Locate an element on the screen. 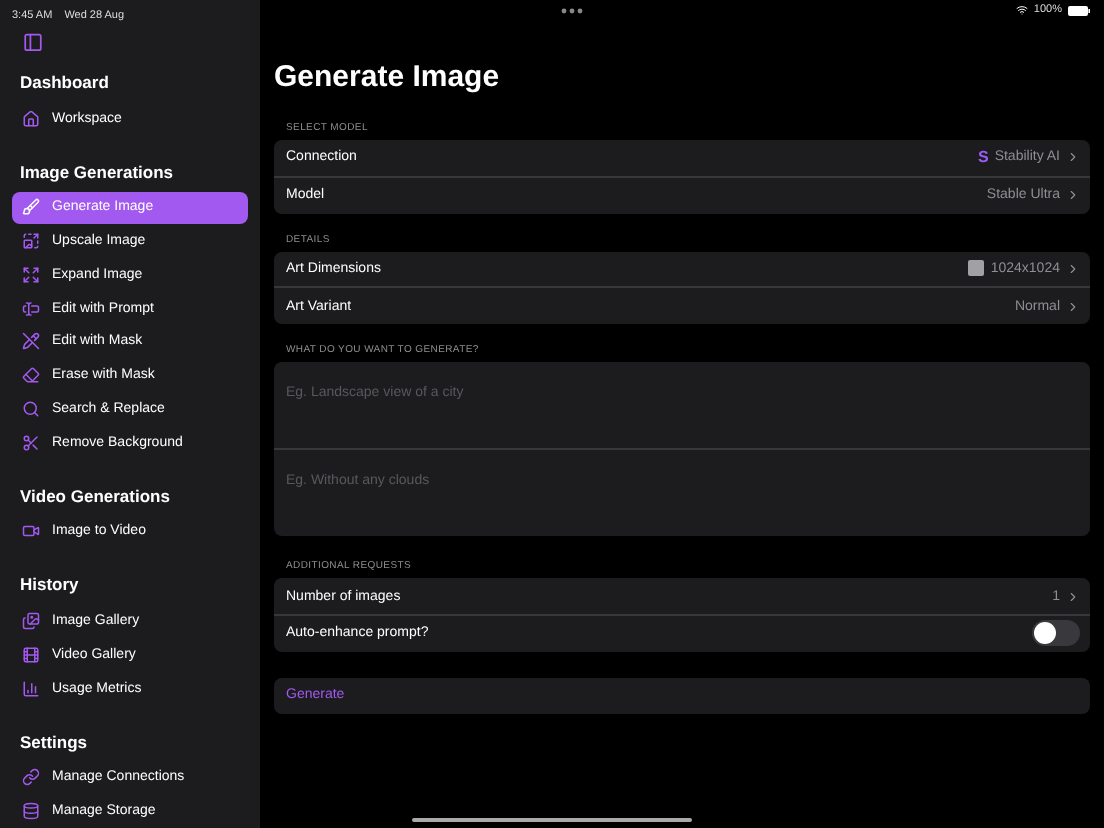  image-upscale-icon is located at coordinates (31, 241).